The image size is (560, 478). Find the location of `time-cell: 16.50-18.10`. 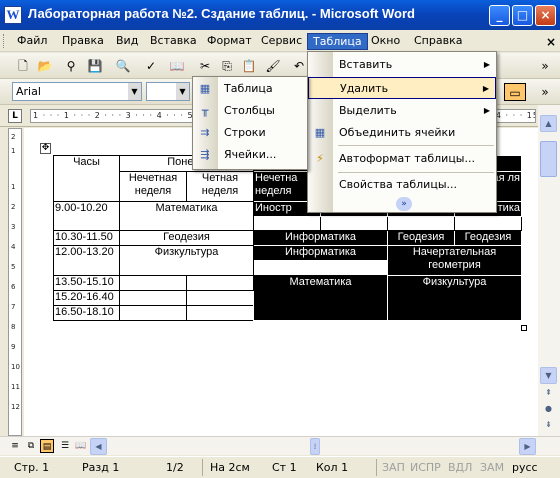

time-cell: 16.50-18.10 is located at coordinates (86, 313).